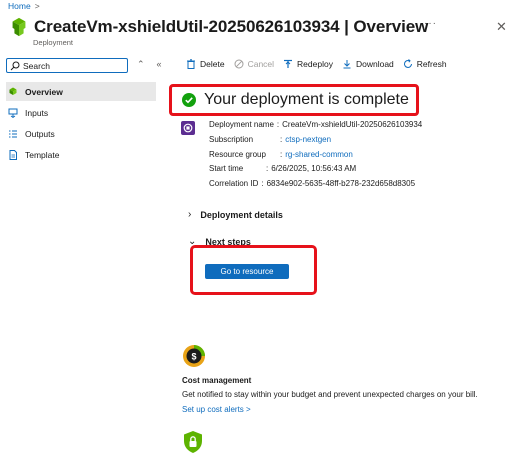 This screenshot has height=463, width=516. I want to click on sidebar-item-label: Template, so click(42, 154).